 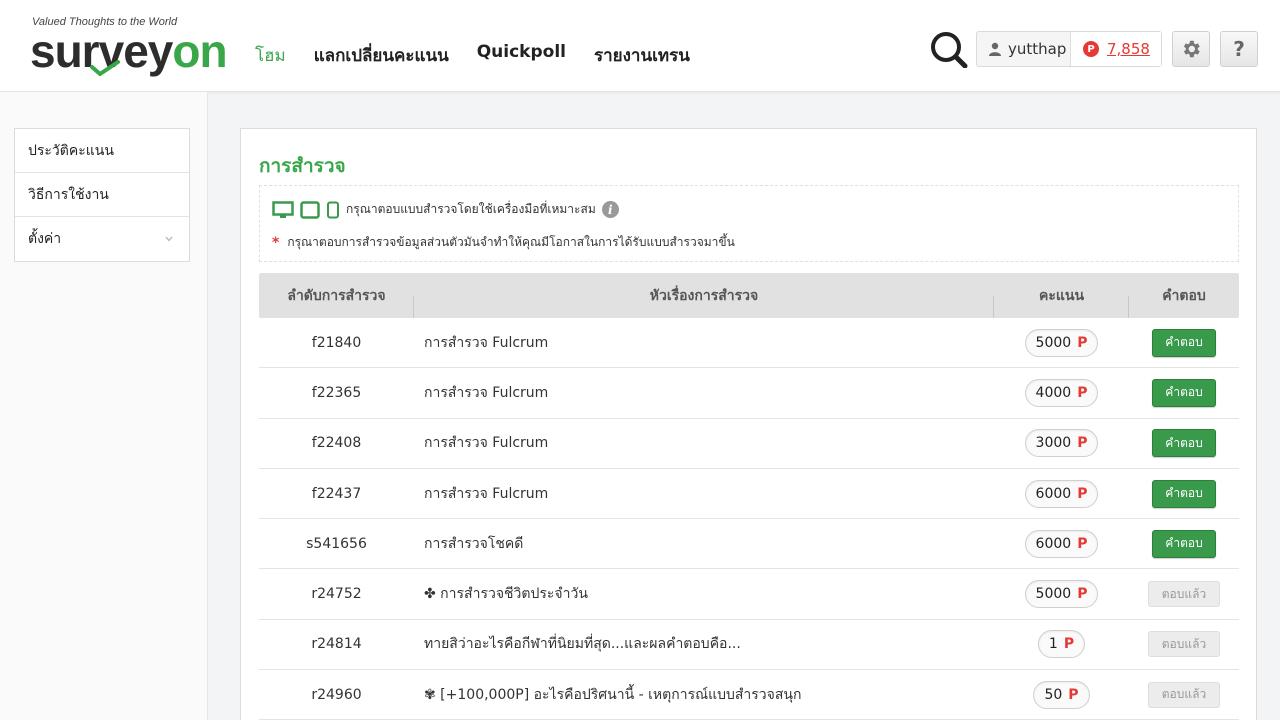 I want to click on survey-id: f22437, so click(x=336, y=493).